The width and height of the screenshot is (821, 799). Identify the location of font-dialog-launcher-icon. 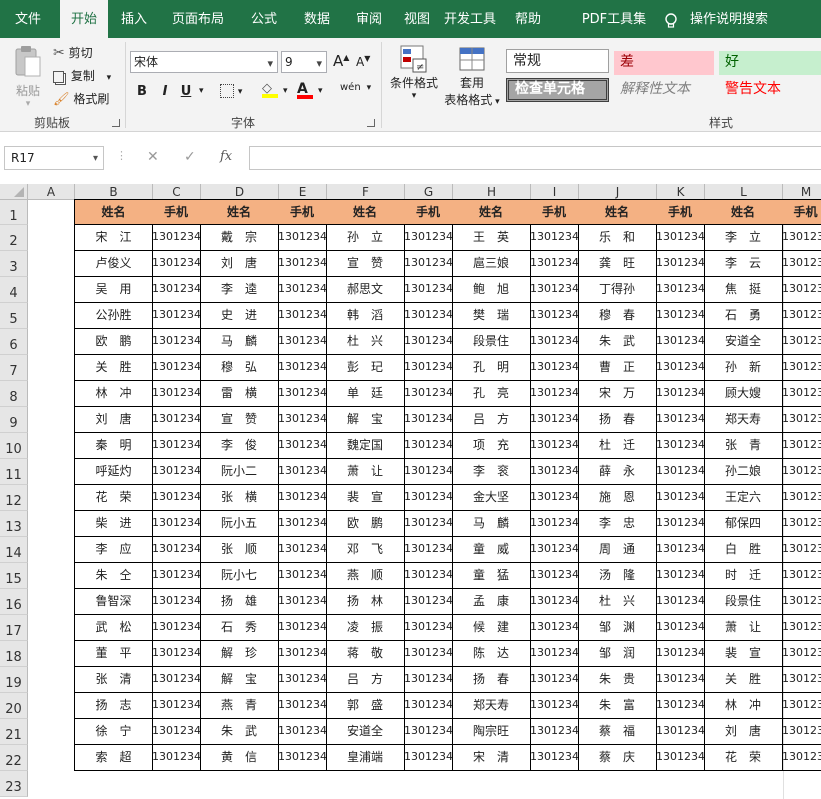
(371, 123).